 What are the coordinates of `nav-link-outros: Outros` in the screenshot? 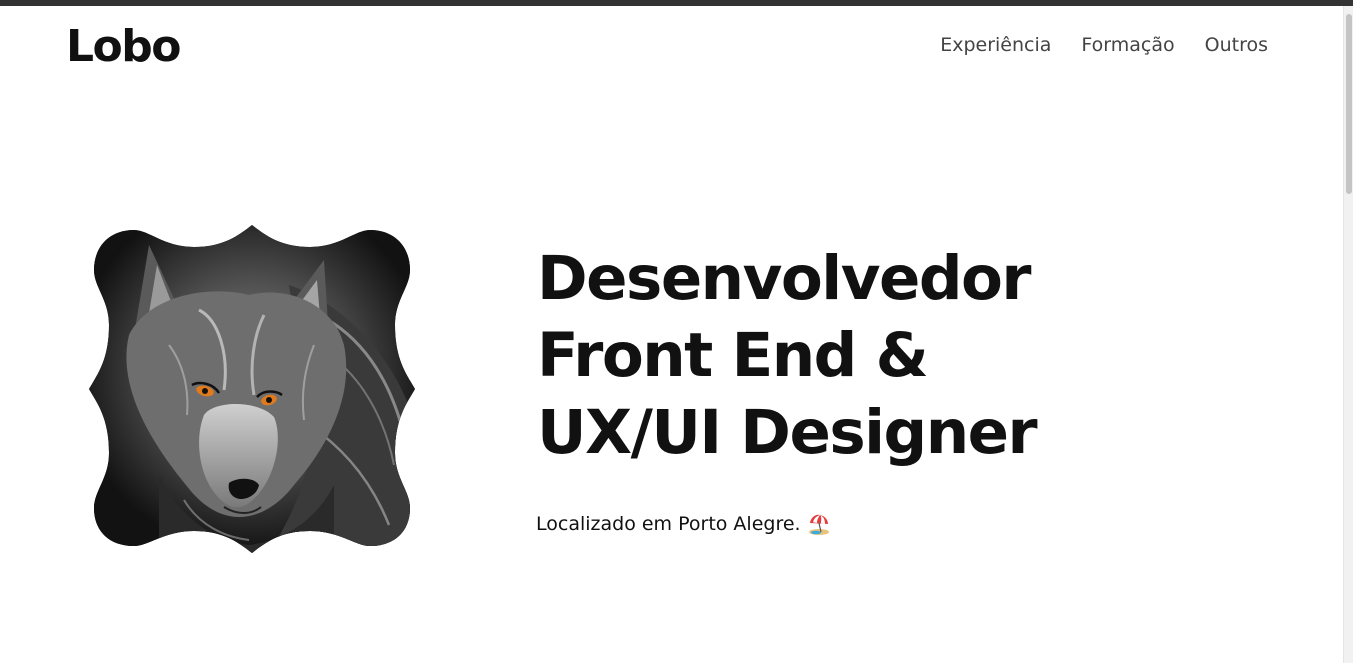 It's located at (1236, 45).